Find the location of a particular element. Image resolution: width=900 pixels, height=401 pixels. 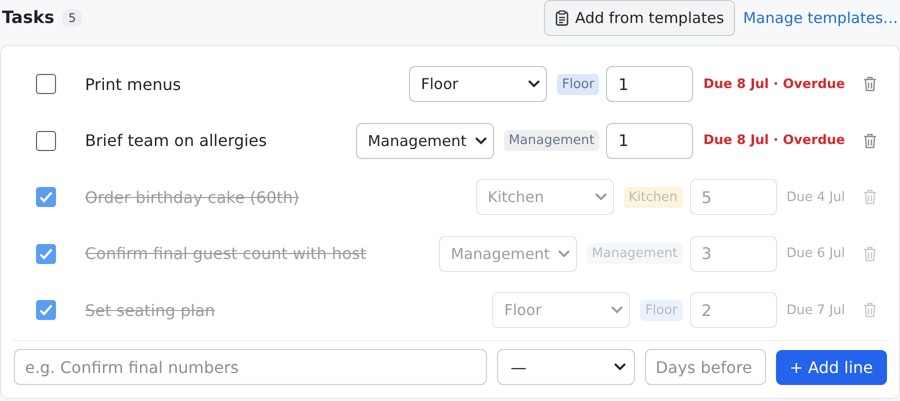

tasks-title: Tasks is located at coordinates (28, 18).